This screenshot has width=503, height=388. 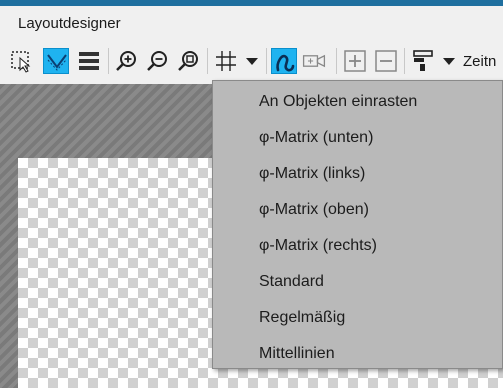 I want to click on zoom-out-icon, so click(x=158, y=61).